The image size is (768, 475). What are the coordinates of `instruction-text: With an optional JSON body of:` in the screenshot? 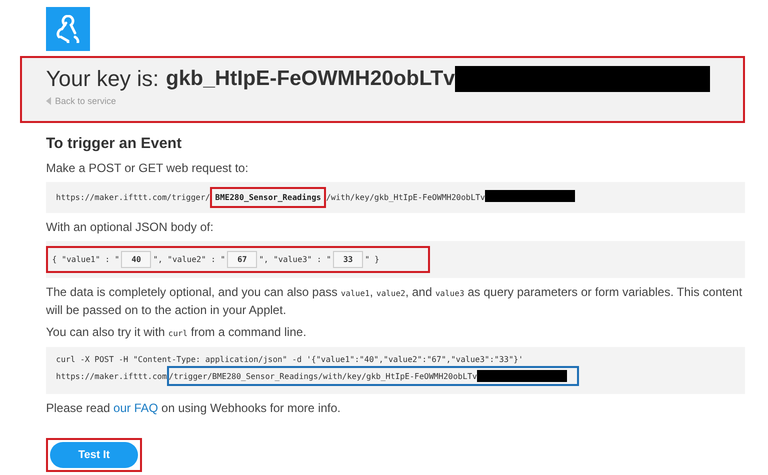 It's located at (130, 227).